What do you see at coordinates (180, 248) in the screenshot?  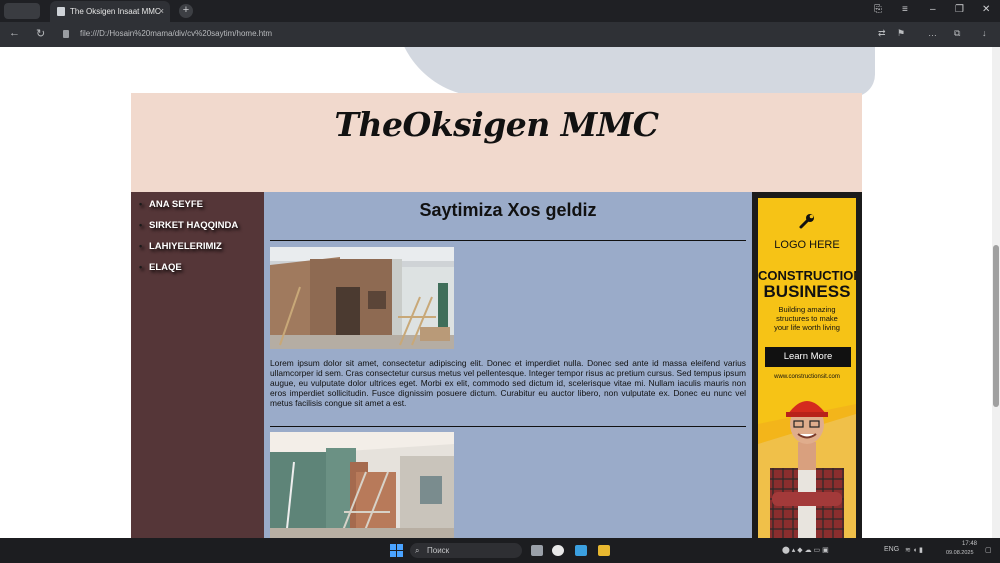 I see `nav-item-lahiyelerimiz: LAHIYELERIMIZ` at bounding box center [180, 248].